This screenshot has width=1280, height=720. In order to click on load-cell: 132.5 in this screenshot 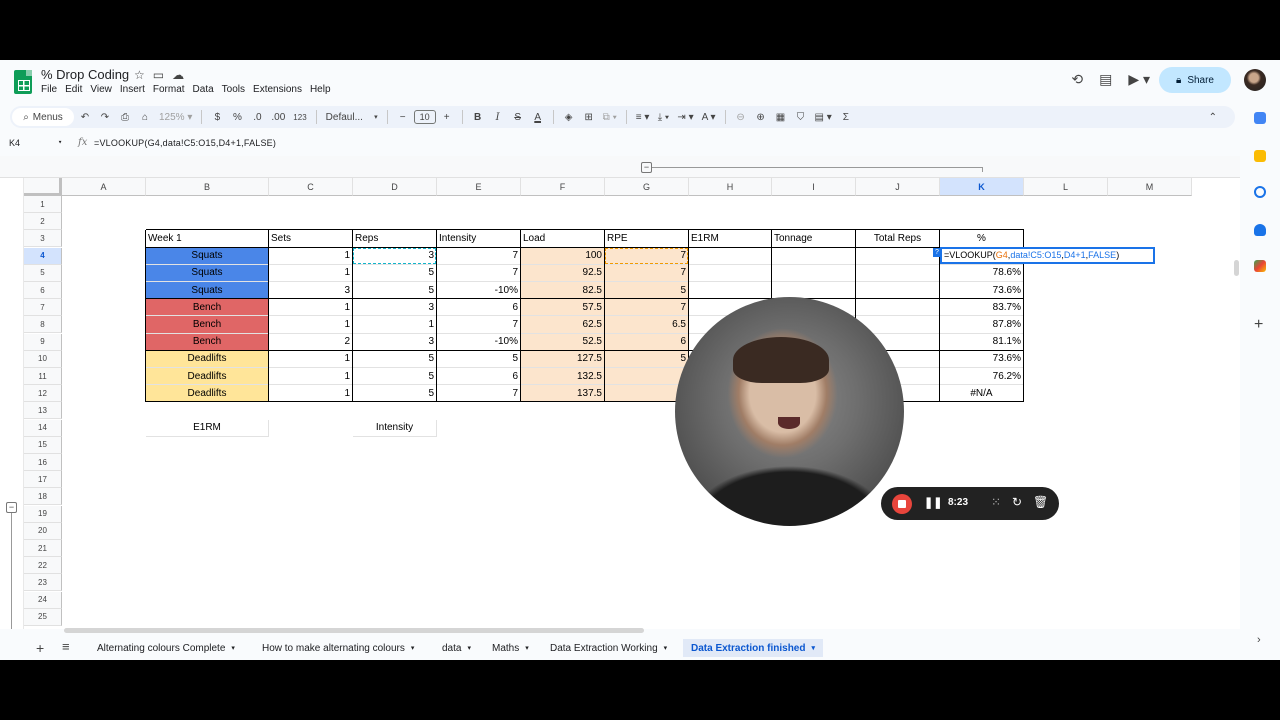, I will do `click(563, 377)`.